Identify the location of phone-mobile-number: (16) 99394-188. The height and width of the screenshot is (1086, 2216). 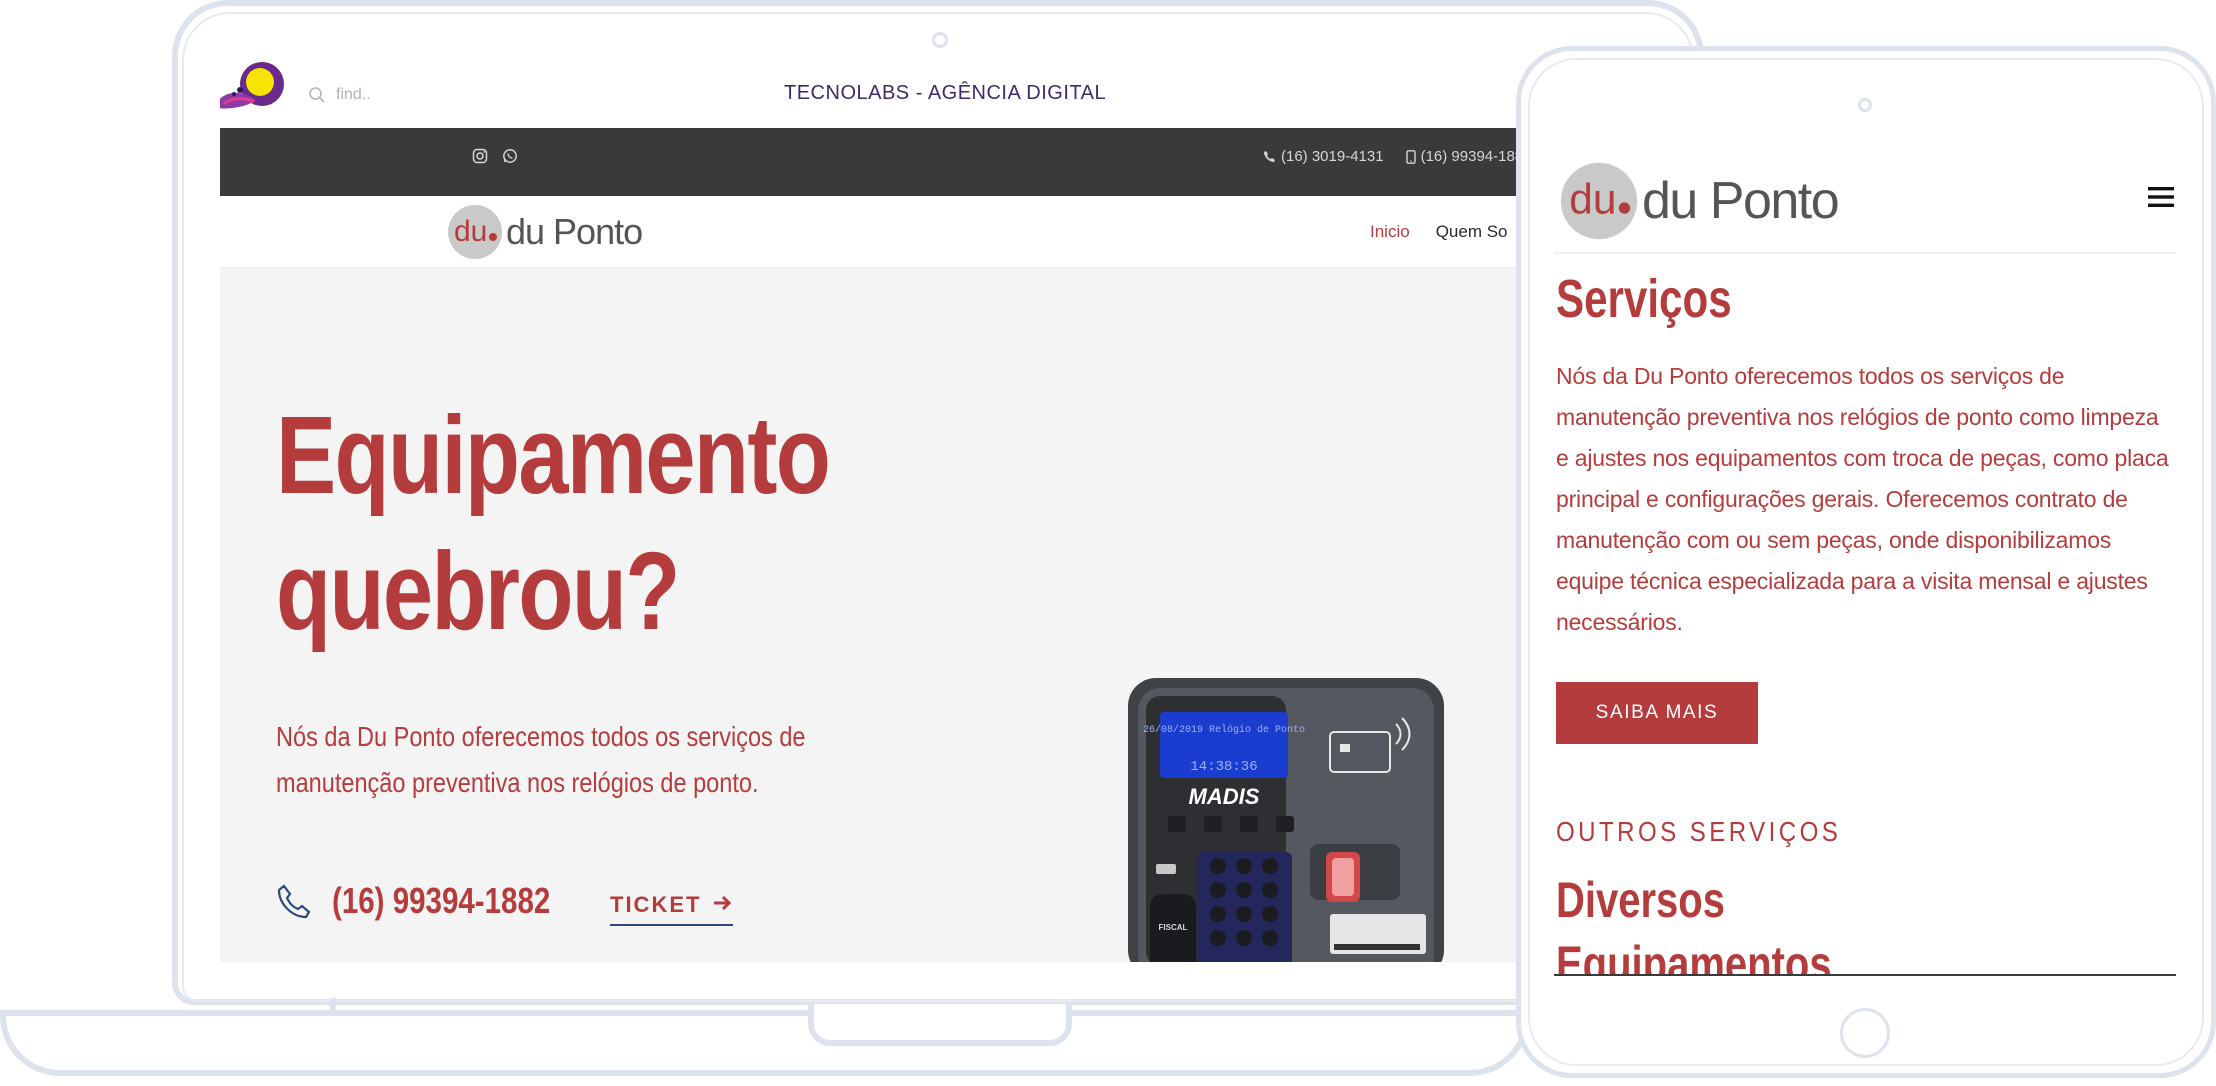
(1468, 156).